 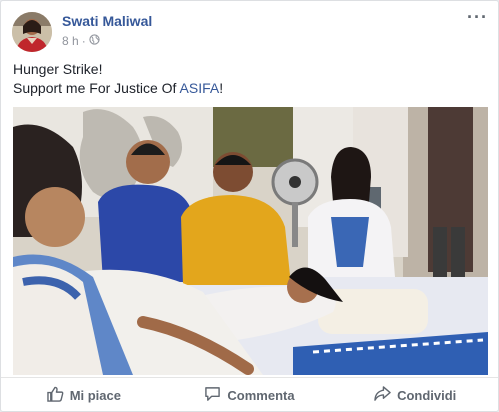 I want to click on like-button: Mi piace, so click(x=84, y=395).